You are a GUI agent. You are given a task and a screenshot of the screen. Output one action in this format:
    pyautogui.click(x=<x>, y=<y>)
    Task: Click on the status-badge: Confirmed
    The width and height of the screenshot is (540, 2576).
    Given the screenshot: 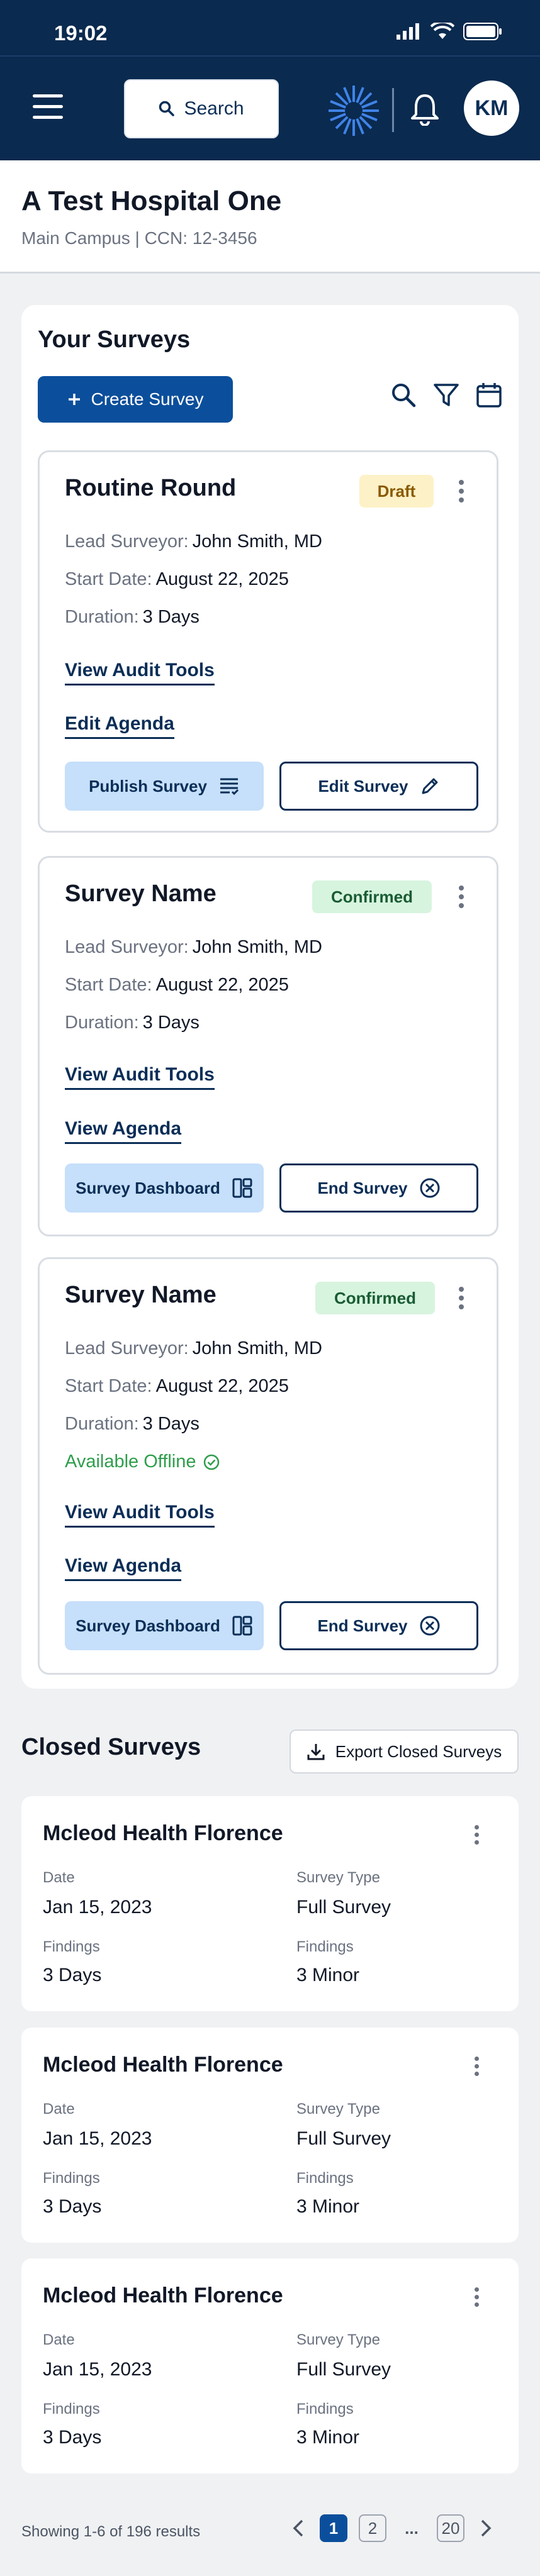 What is the action you would take?
    pyautogui.click(x=375, y=1298)
    